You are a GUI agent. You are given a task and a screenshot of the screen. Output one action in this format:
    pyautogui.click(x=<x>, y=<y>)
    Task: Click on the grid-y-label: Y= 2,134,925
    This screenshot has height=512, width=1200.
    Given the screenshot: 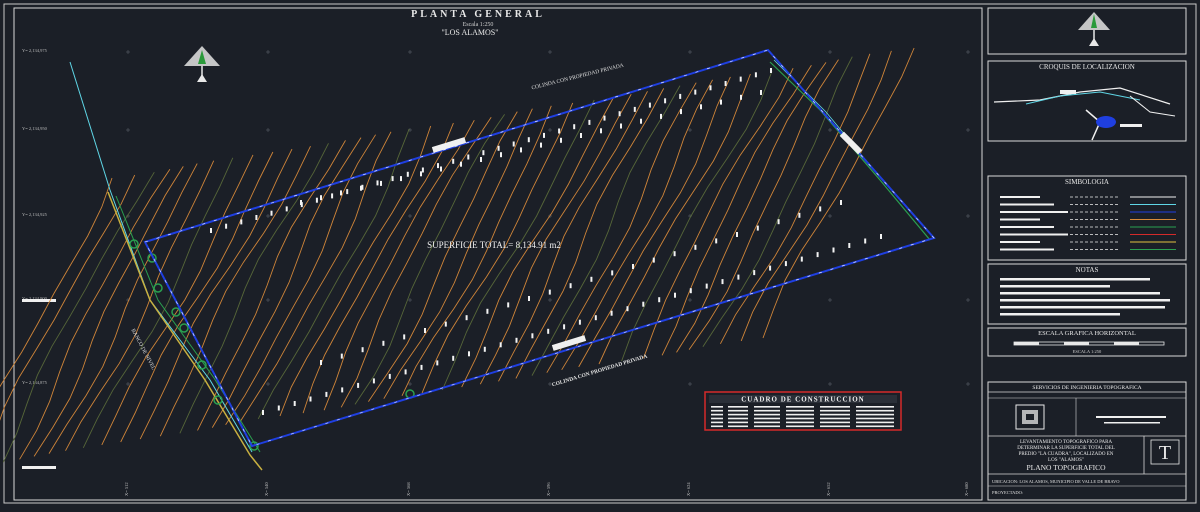 What is the action you would take?
    pyautogui.click(x=35, y=215)
    